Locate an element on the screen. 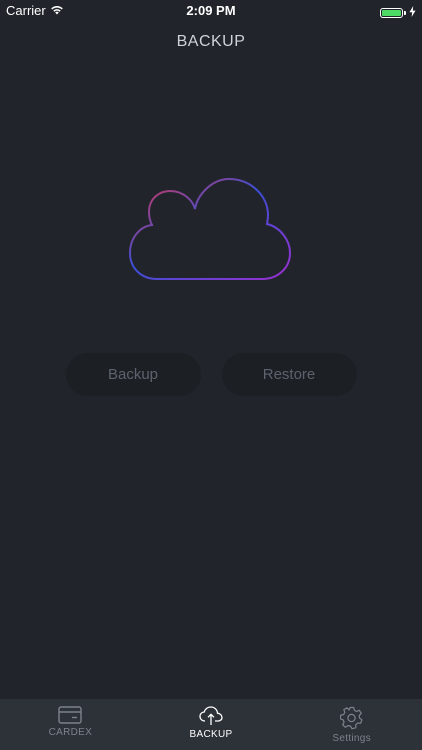  tab-label-settings: Settings is located at coordinates (351, 738).